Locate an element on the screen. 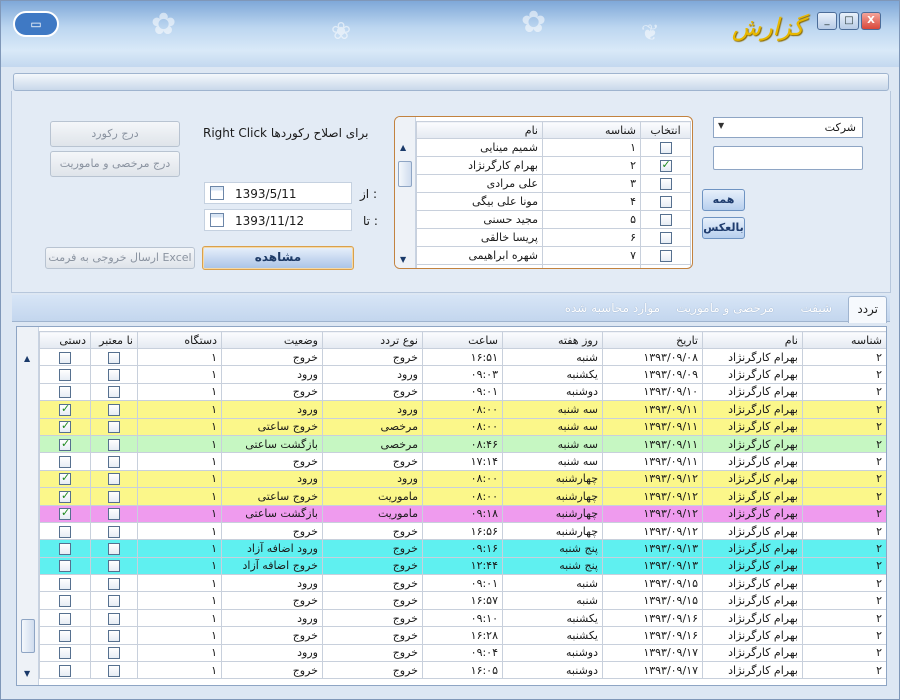 The width and height of the screenshot is (900, 700). tab-leave-mission: مرخصی و ماموریت is located at coordinates (725, 308).